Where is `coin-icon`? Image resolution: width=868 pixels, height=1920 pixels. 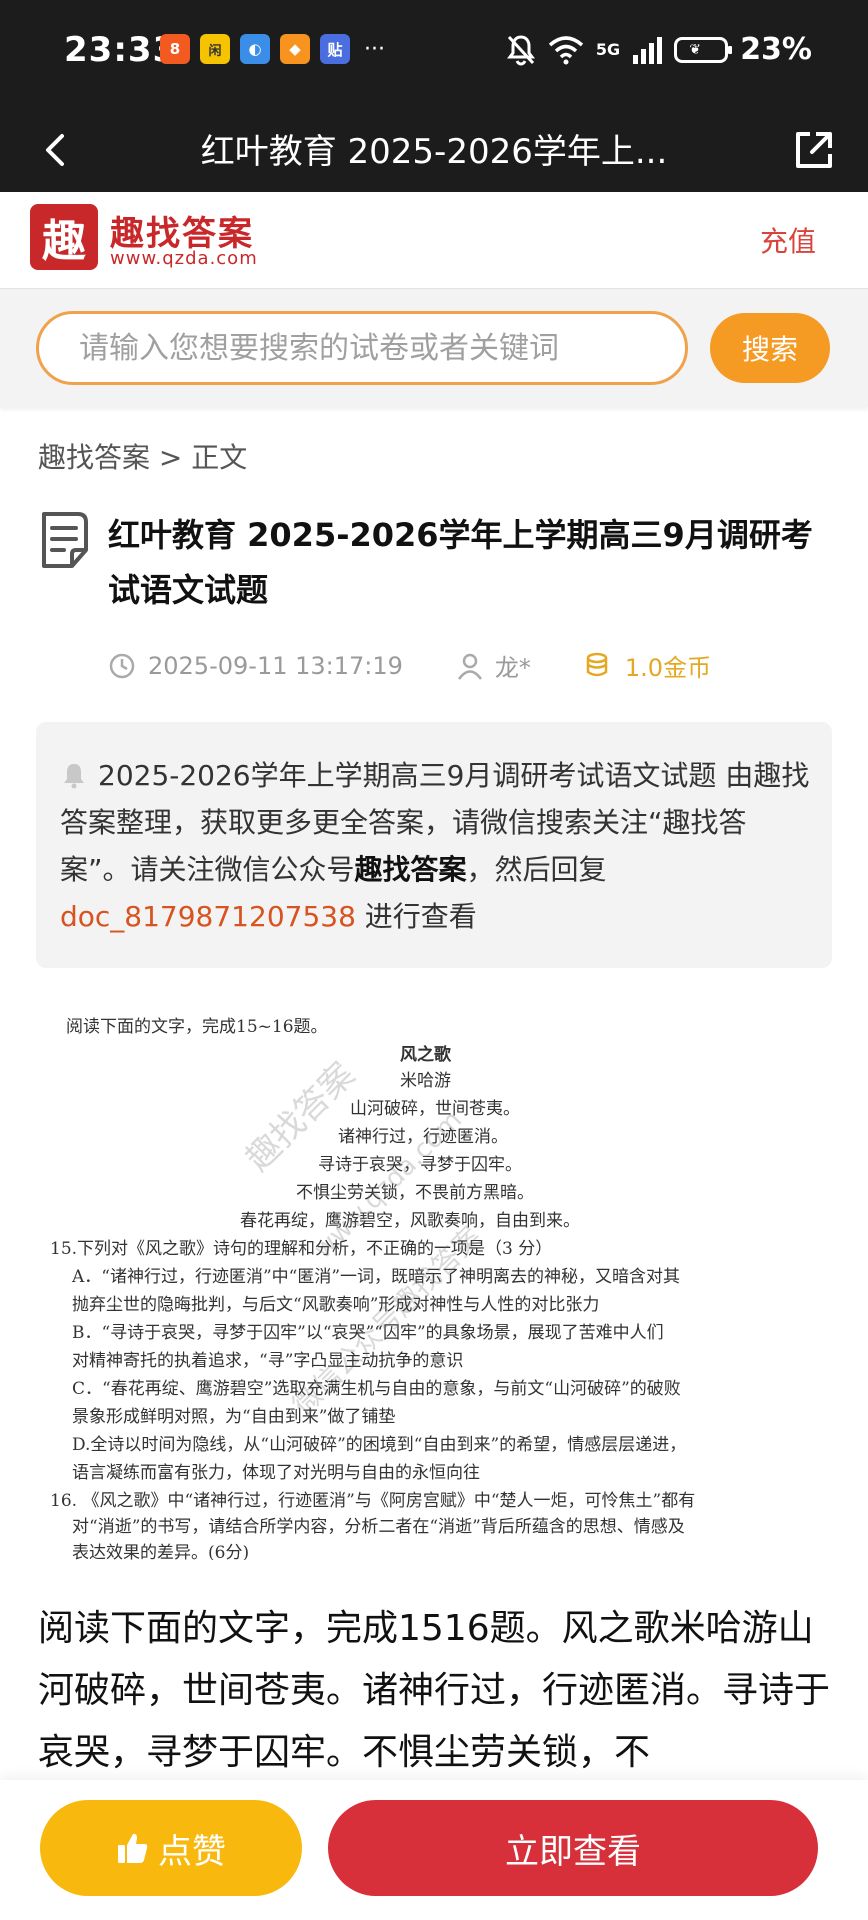 coin-icon is located at coordinates (597, 664).